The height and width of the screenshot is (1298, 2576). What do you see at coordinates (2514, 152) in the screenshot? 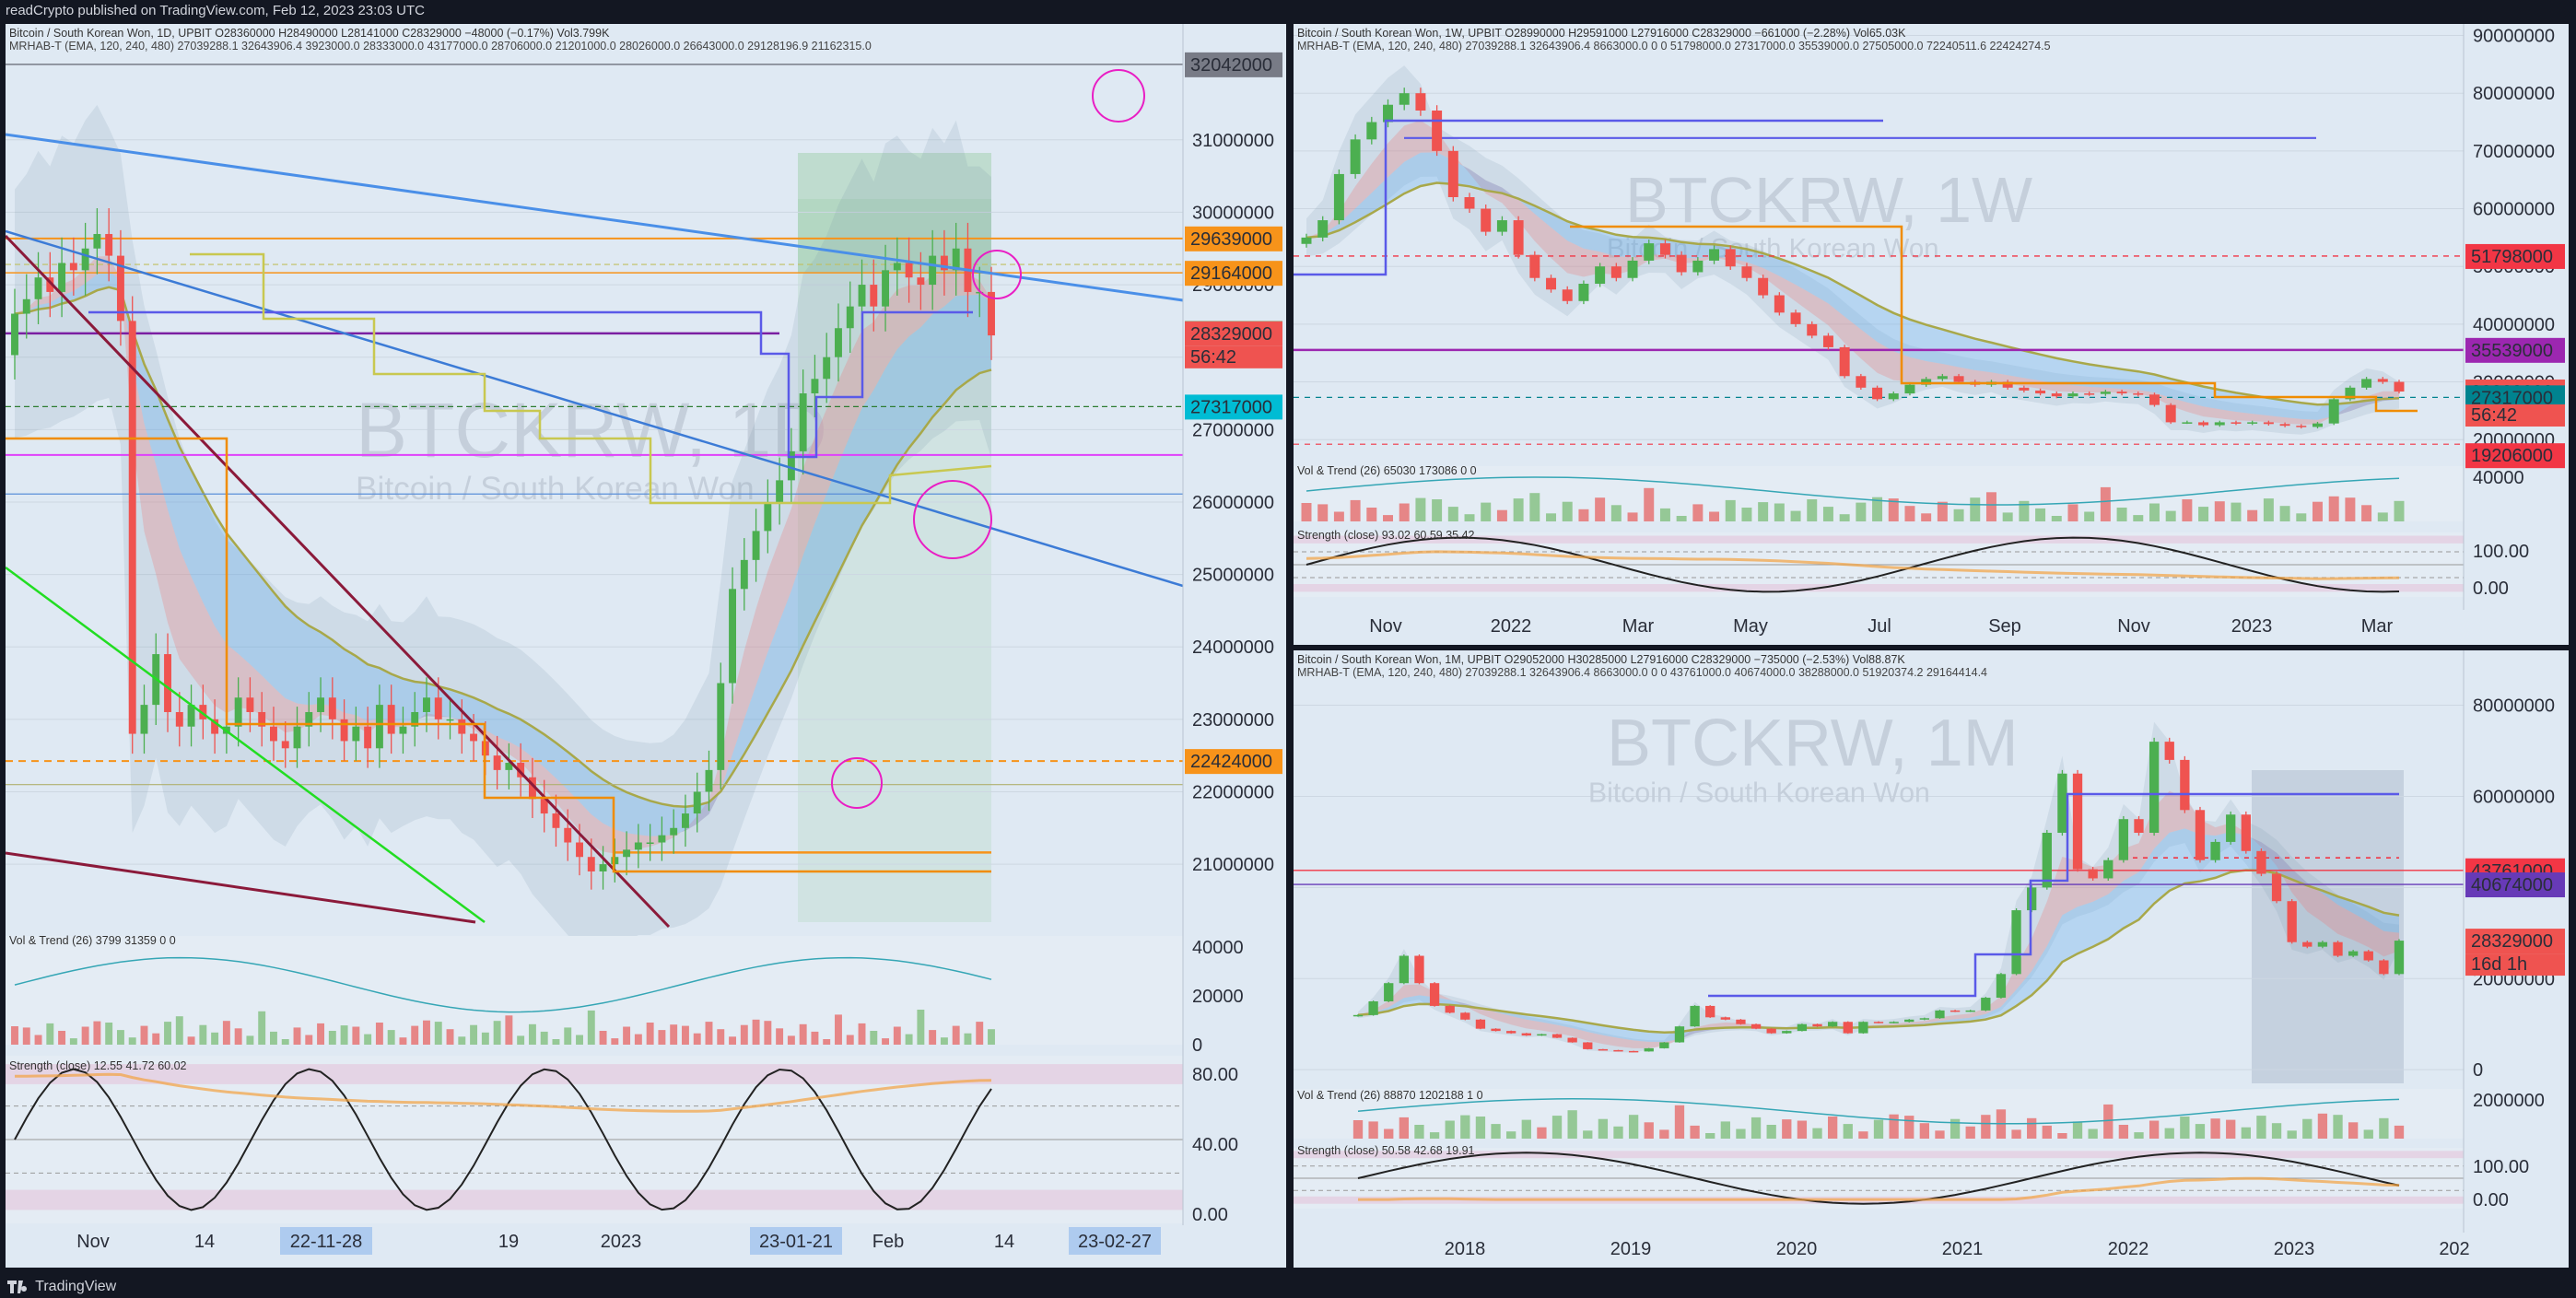
I see `price-tick: 70000000` at bounding box center [2514, 152].